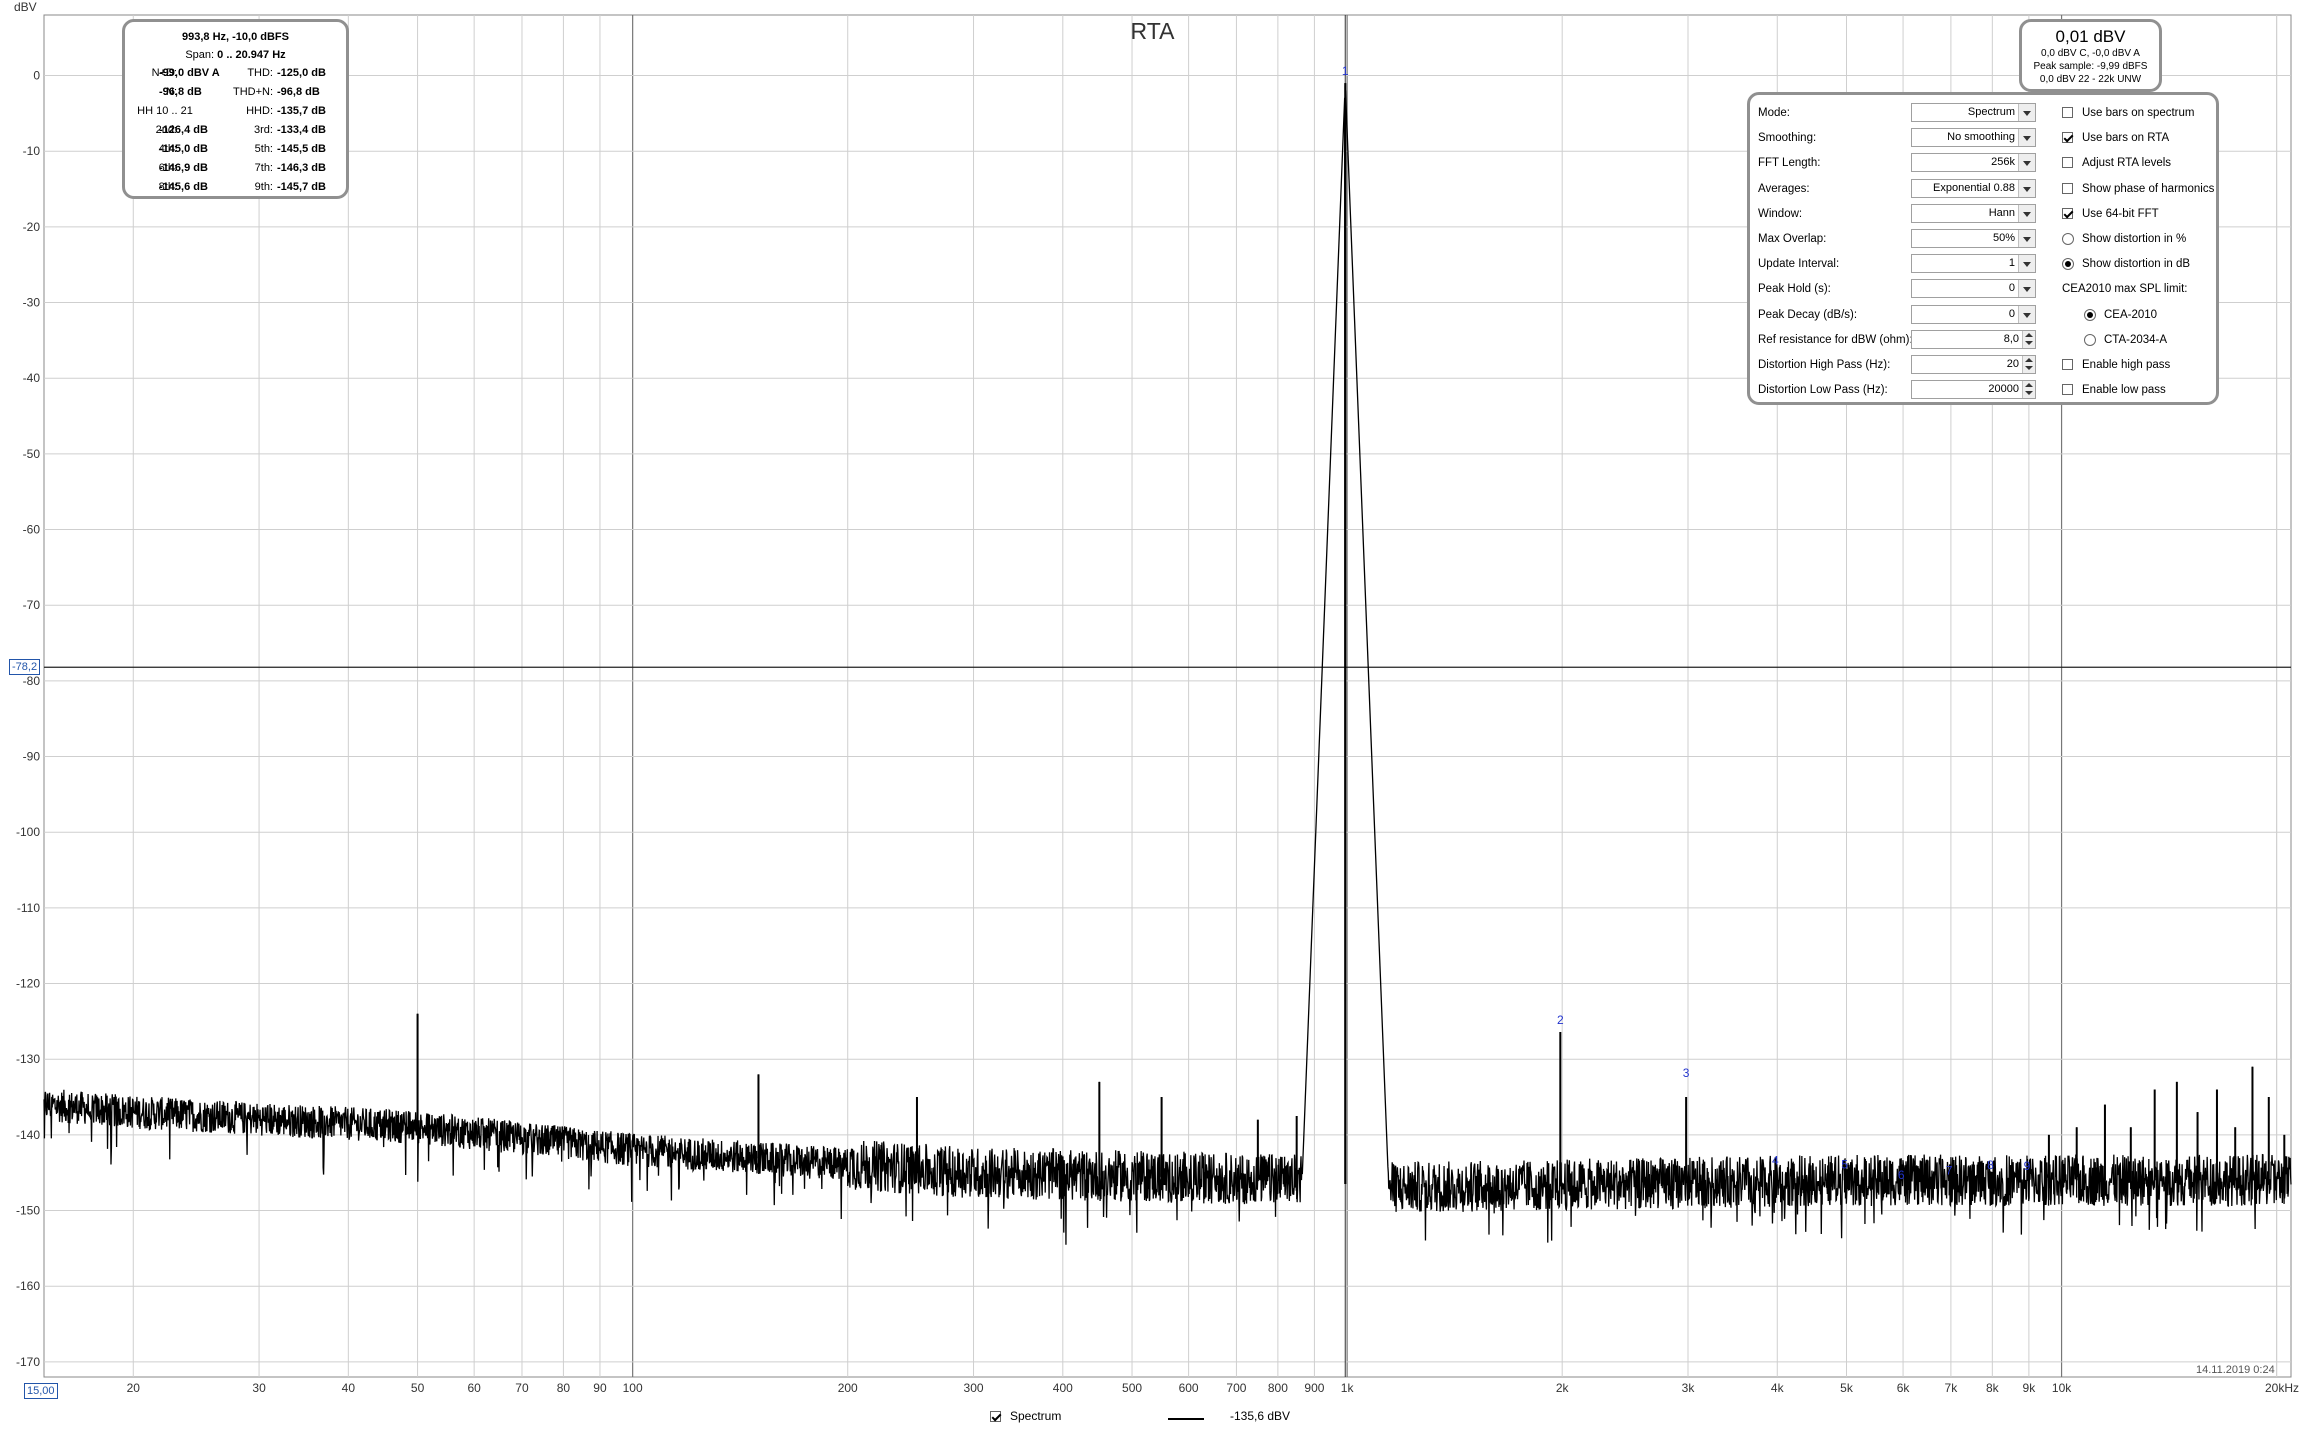 This screenshot has width=2305, height=1429. I want to click on span-value: 0 .. 20.947 Hz, so click(251, 55).